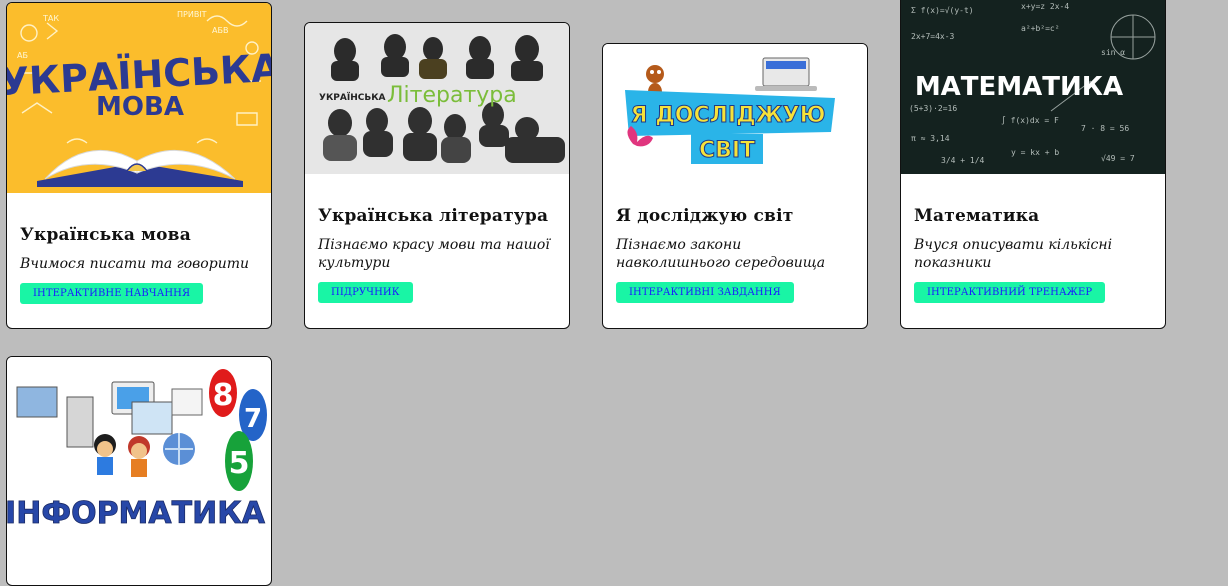 The image size is (1228, 586). I want to click on image-title-explore: Я ДОСЛІДЖУЮ, so click(728, 115).